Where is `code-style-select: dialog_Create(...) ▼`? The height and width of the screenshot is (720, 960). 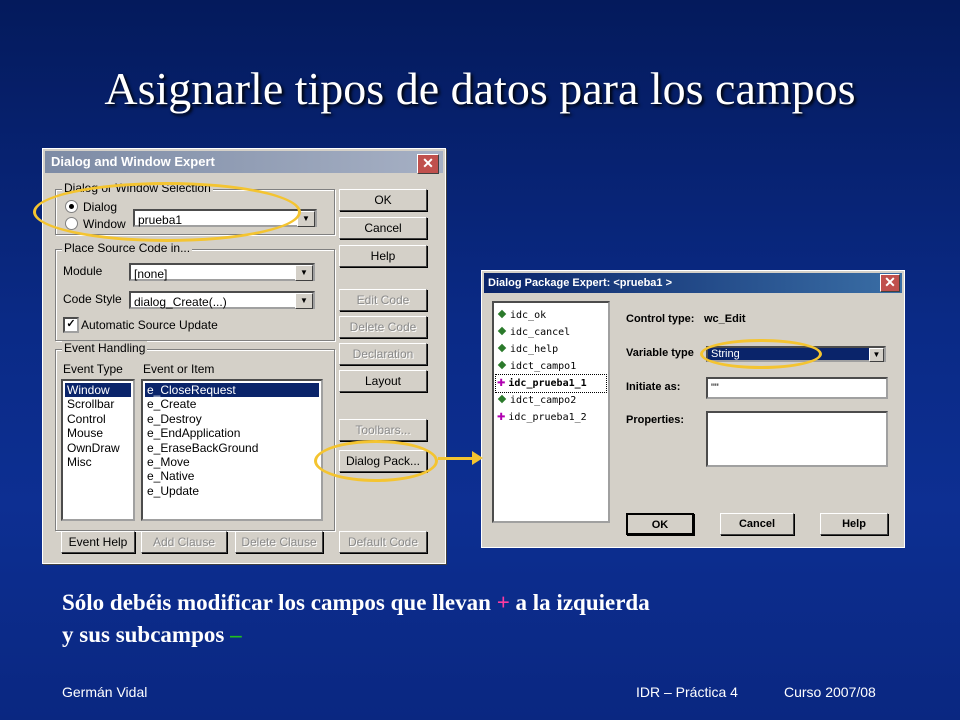
code-style-select: dialog_Create(...) ▼ is located at coordinates (222, 300).